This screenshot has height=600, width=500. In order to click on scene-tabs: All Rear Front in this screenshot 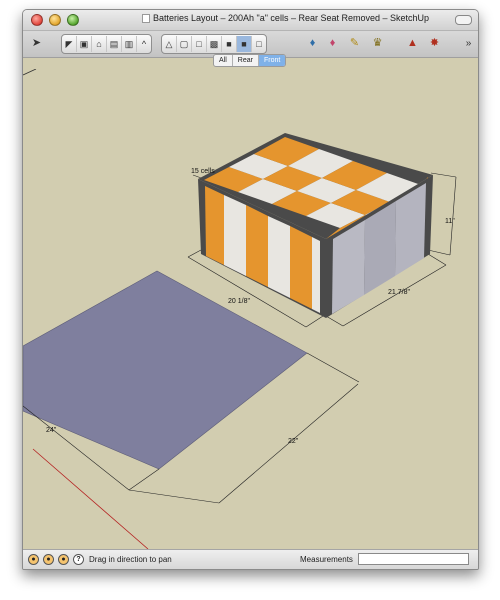, I will do `click(250, 60)`.